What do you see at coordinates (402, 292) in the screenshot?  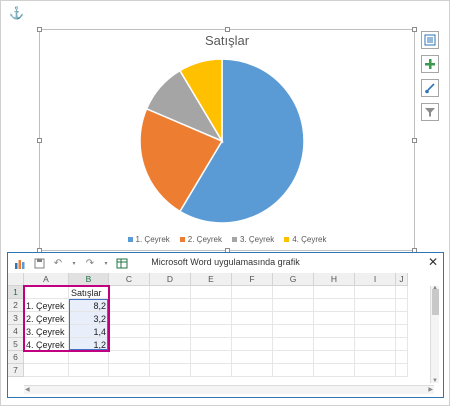 I see `cell-j1` at bounding box center [402, 292].